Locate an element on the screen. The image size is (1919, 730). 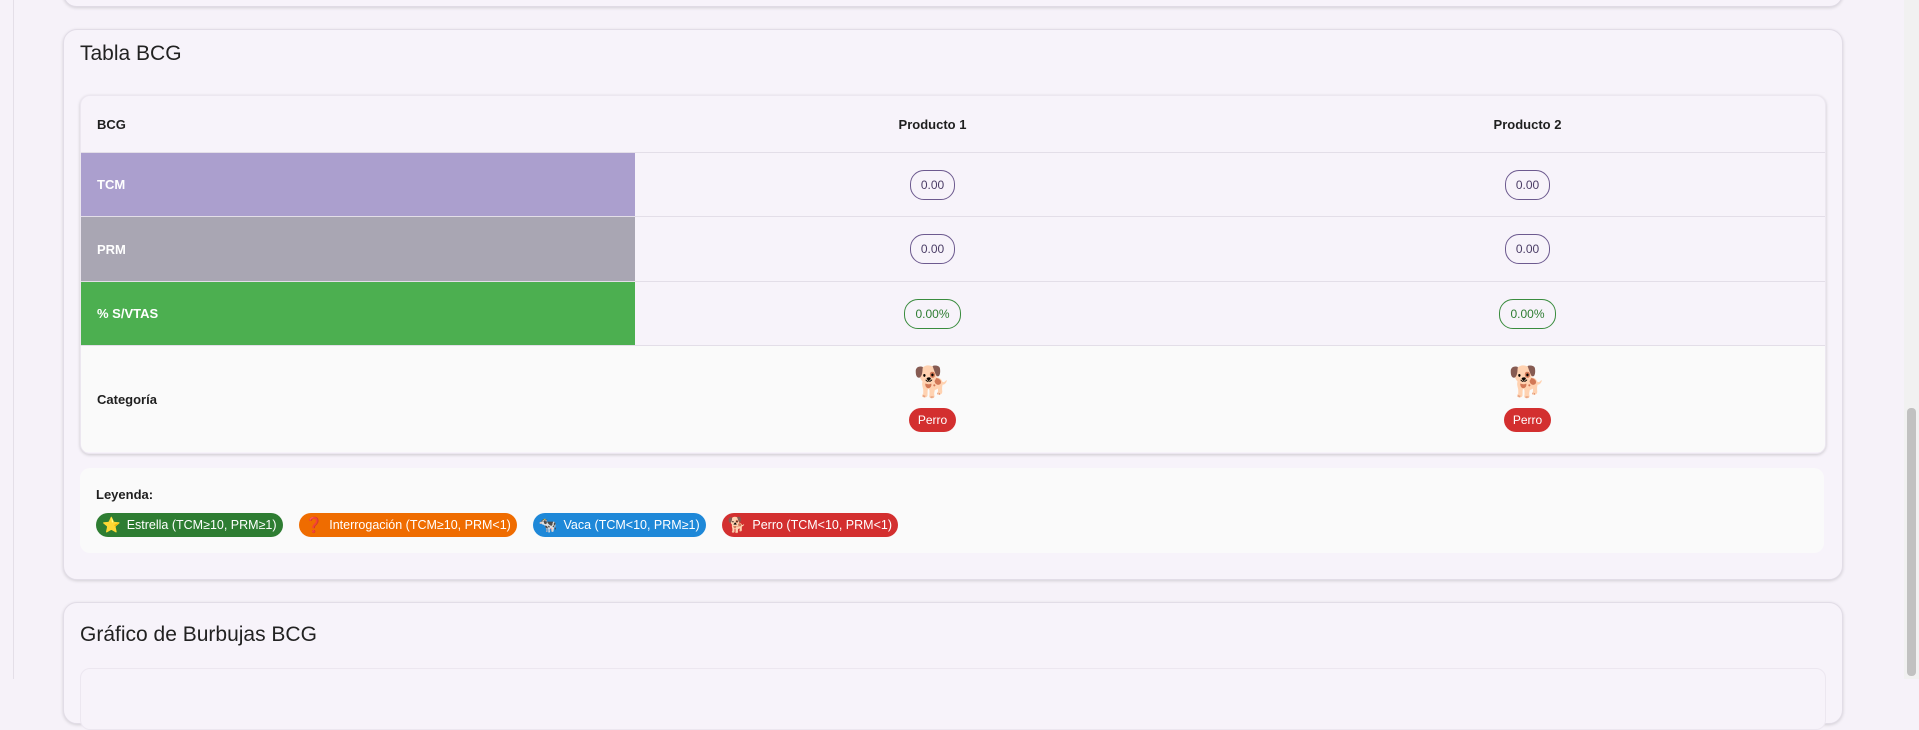
page-left-border is located at coordinates (13, 339).